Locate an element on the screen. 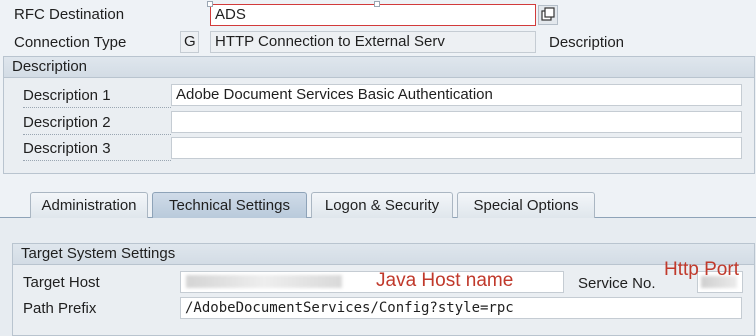 The width and height of the screenshot is (756, 336). description-group-header: Description is located at coordinates (379, 67).